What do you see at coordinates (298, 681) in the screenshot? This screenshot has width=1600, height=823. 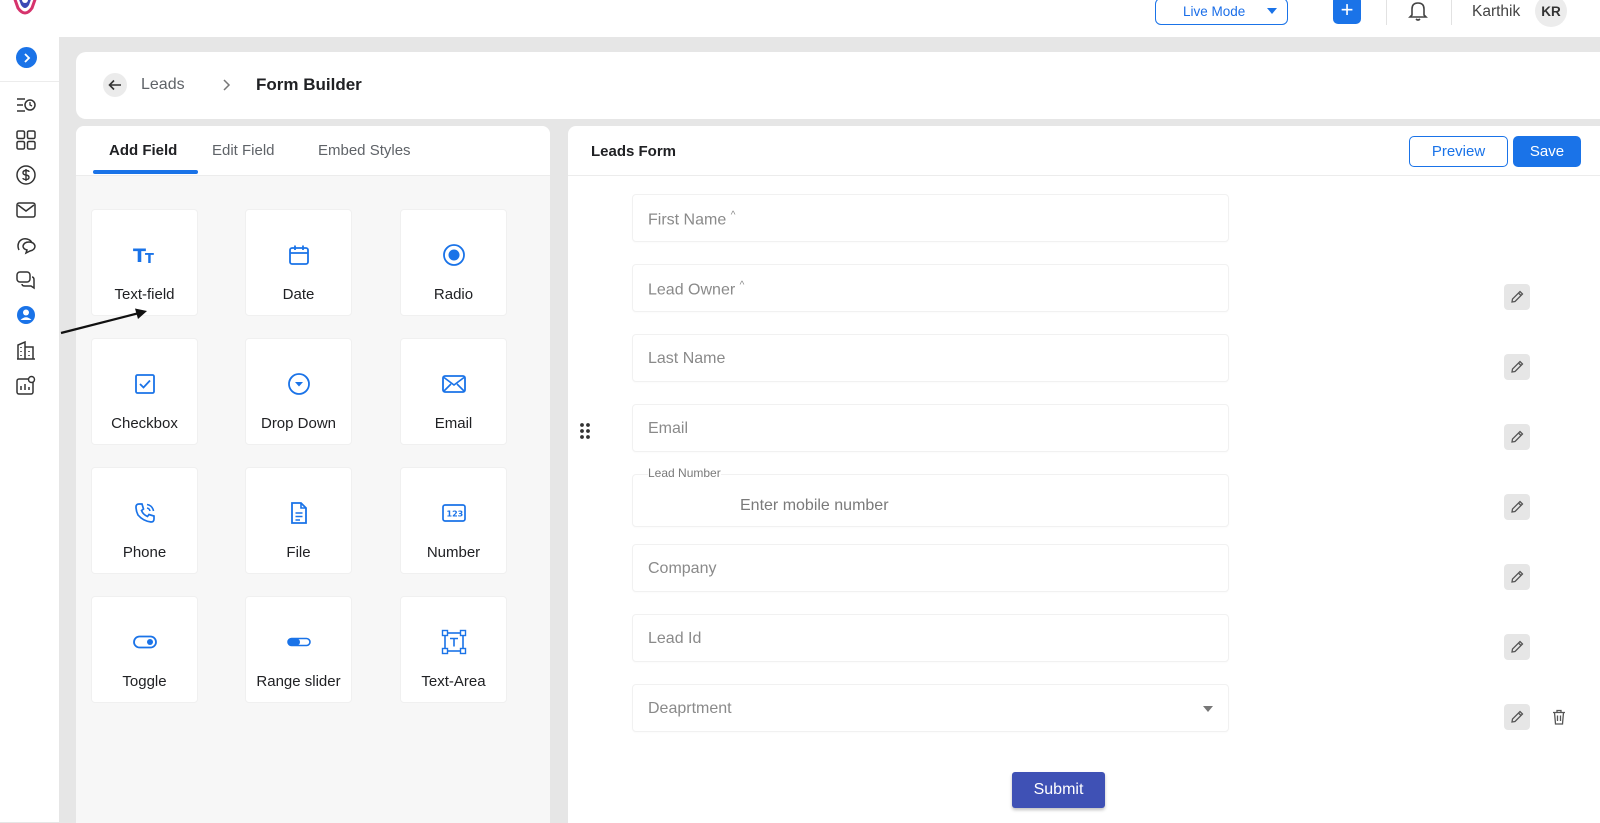 I see `tile-label: Range slider` at bounding box center [298, 681].